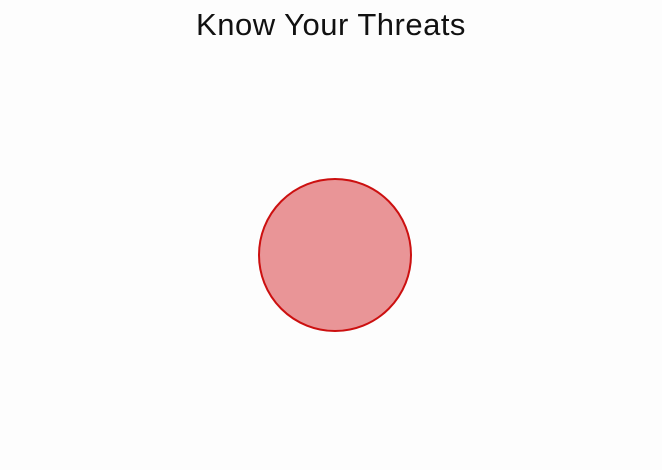 The image size is (662, 470). I want to click on diagram-canvas, so click(335, 255).